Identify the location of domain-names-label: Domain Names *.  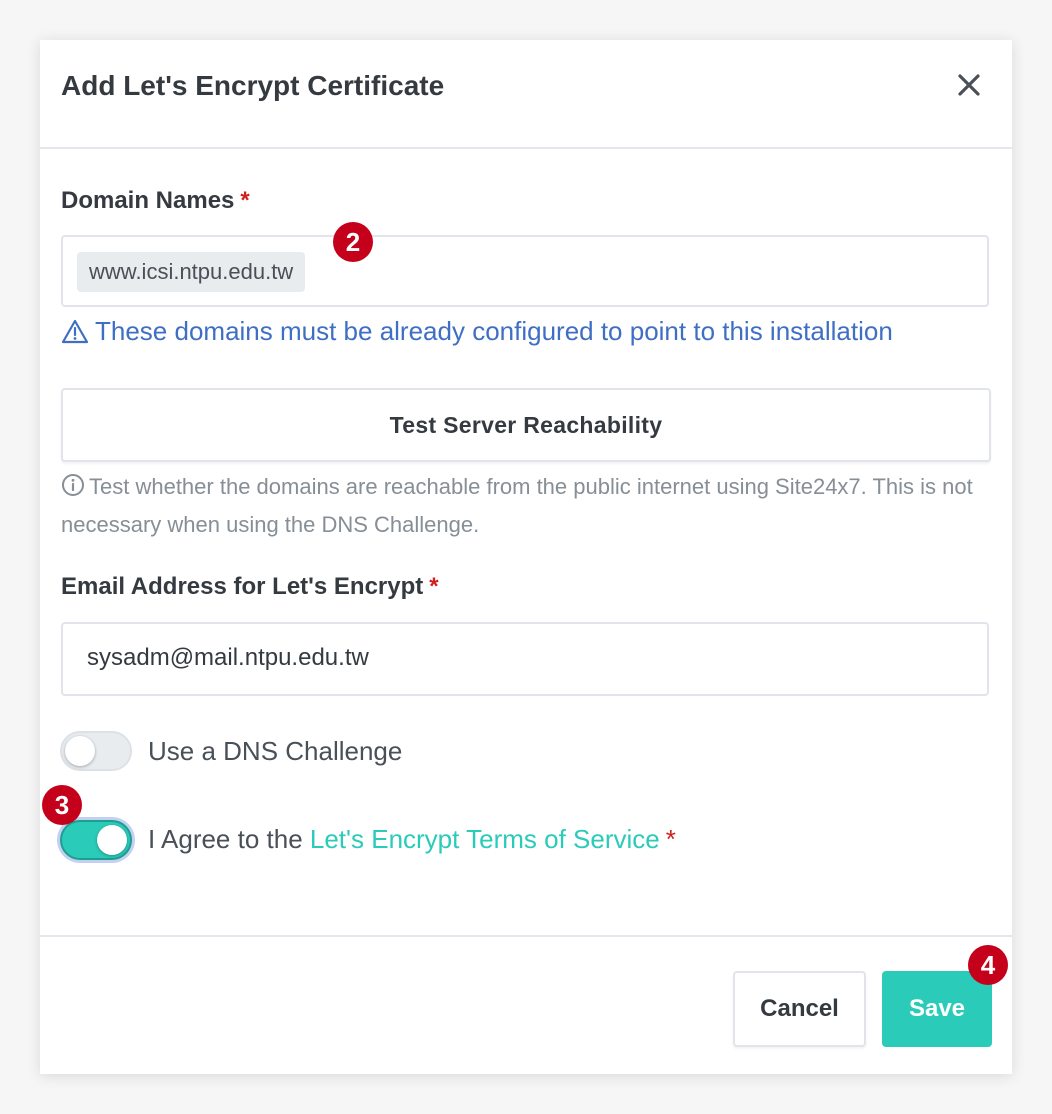
(155, 201).